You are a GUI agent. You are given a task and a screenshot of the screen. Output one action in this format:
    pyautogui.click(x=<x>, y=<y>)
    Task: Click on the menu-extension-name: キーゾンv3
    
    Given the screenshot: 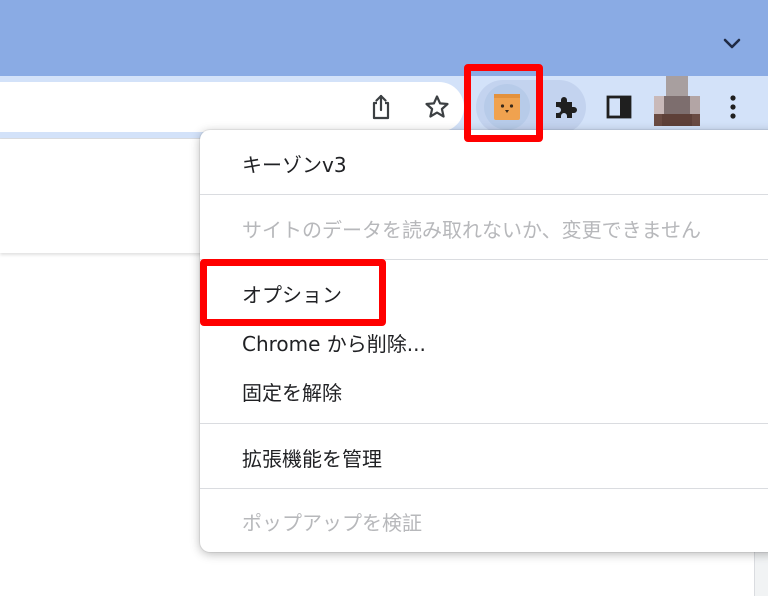 What is the action you would take?
    pyautogui.click(x=484, y=163)
    